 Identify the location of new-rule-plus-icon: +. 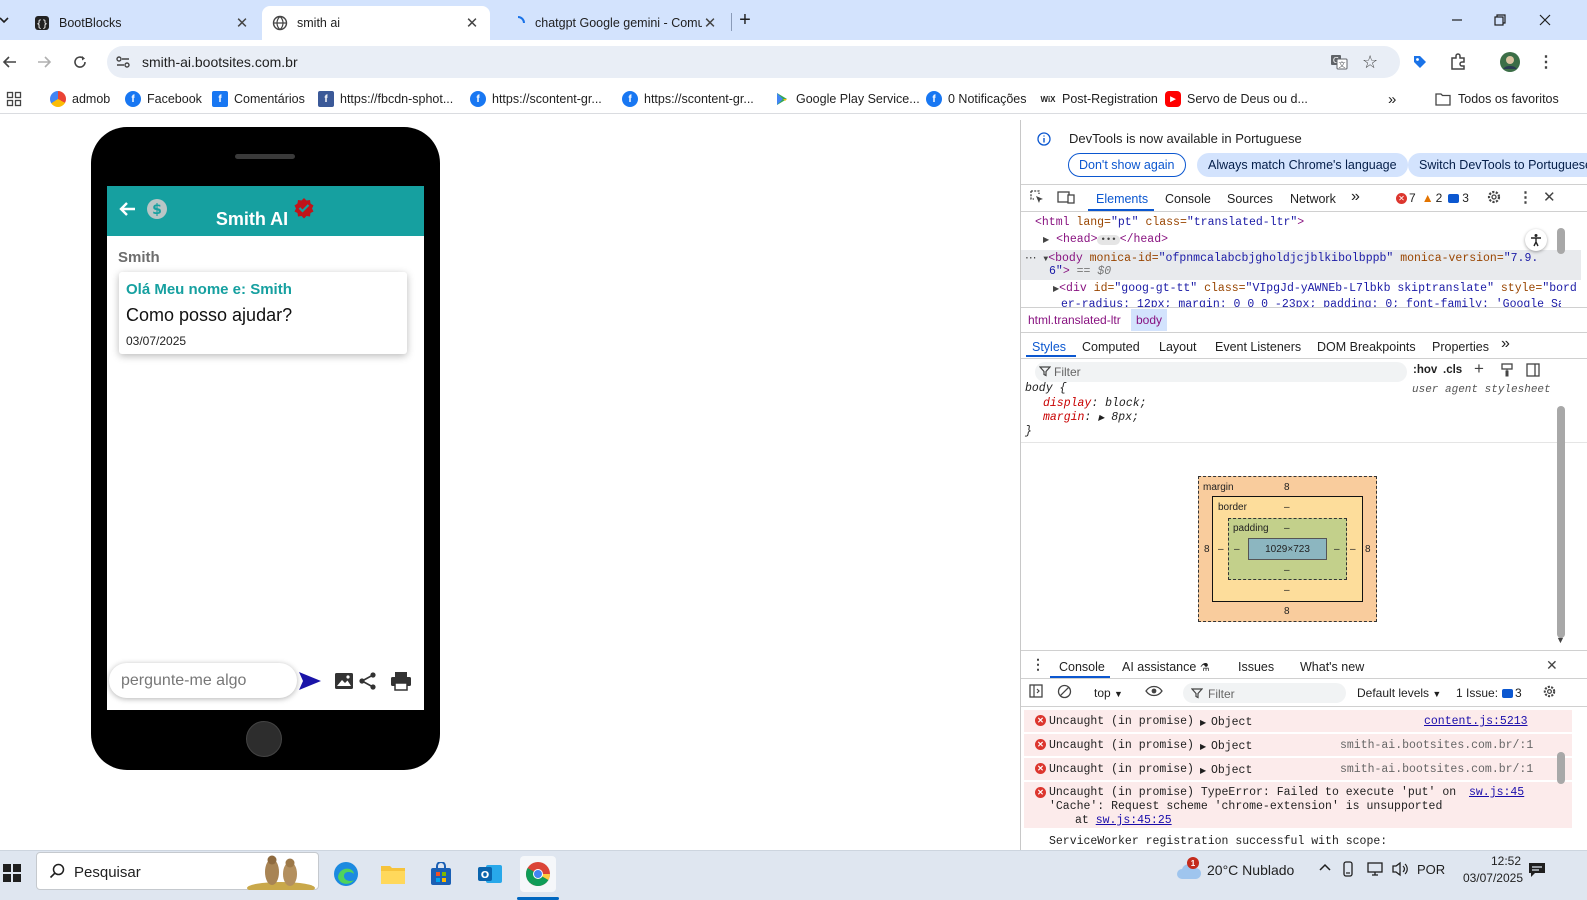
(1479, 369).